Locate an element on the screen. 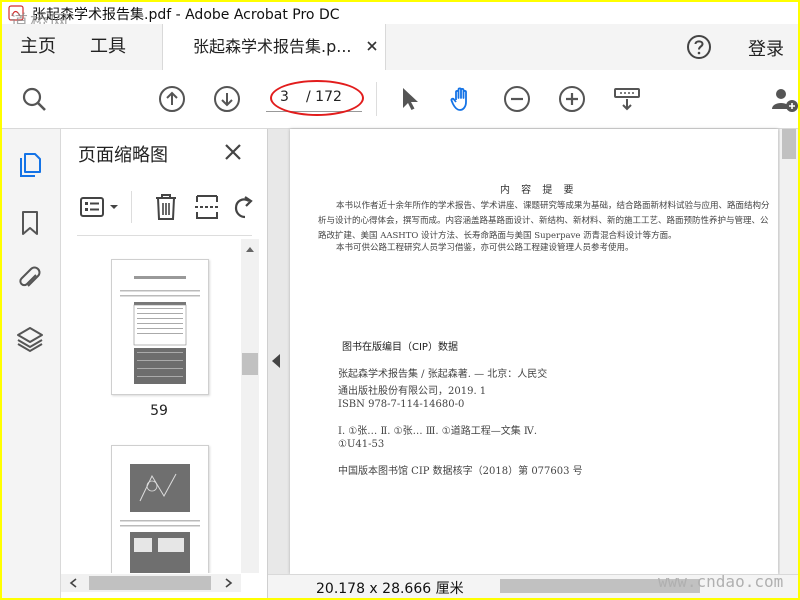 The image size is (800, 600). thumbnail-horizontal-scrollbar is located at coordinates (151, 583).